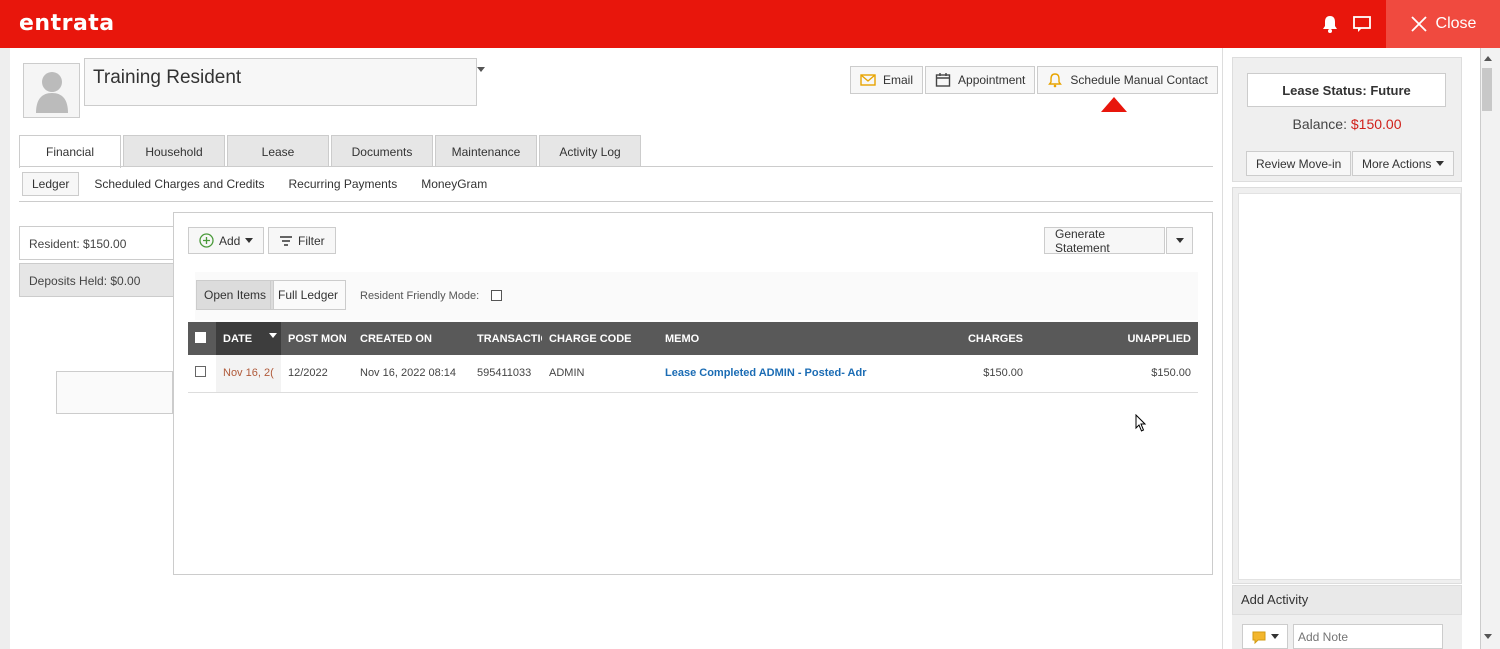 This screenshot has width=1500, height=649. I want to click on user-silhouette-icon, so click(51, 92).